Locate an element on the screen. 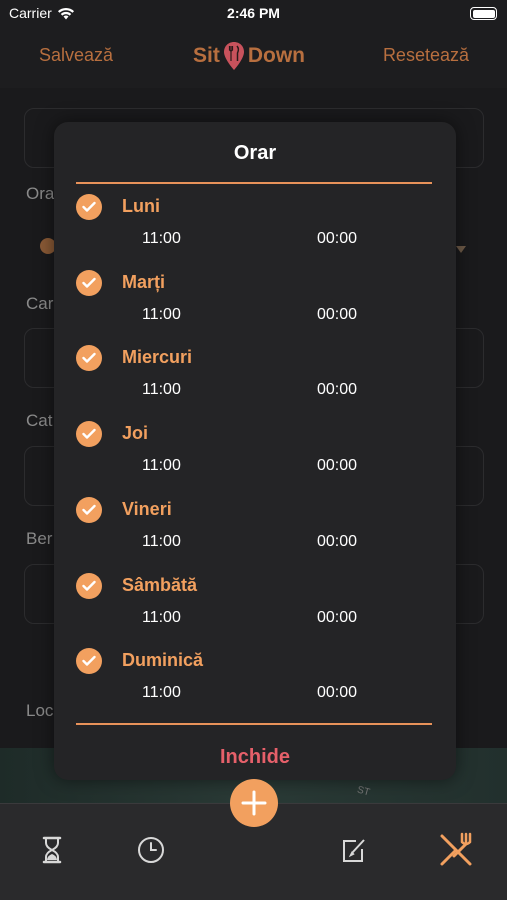 This screenshot has height=900, width=507. add-button is located at coordinates (254, 803).